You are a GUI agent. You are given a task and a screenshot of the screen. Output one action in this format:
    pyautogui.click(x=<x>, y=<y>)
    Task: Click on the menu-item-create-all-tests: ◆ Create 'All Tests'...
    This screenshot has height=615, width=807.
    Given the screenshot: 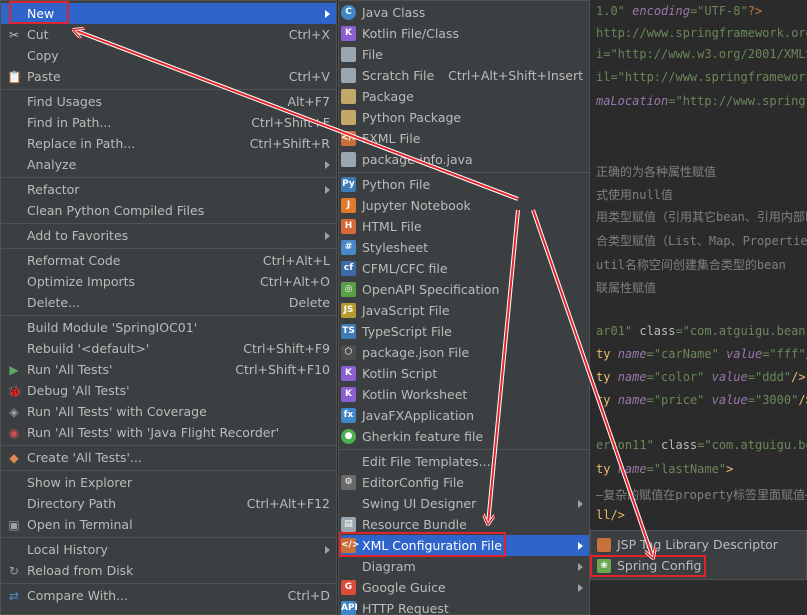 What is the action you would take?
    pyautogui.click(x=168, y=457)
    